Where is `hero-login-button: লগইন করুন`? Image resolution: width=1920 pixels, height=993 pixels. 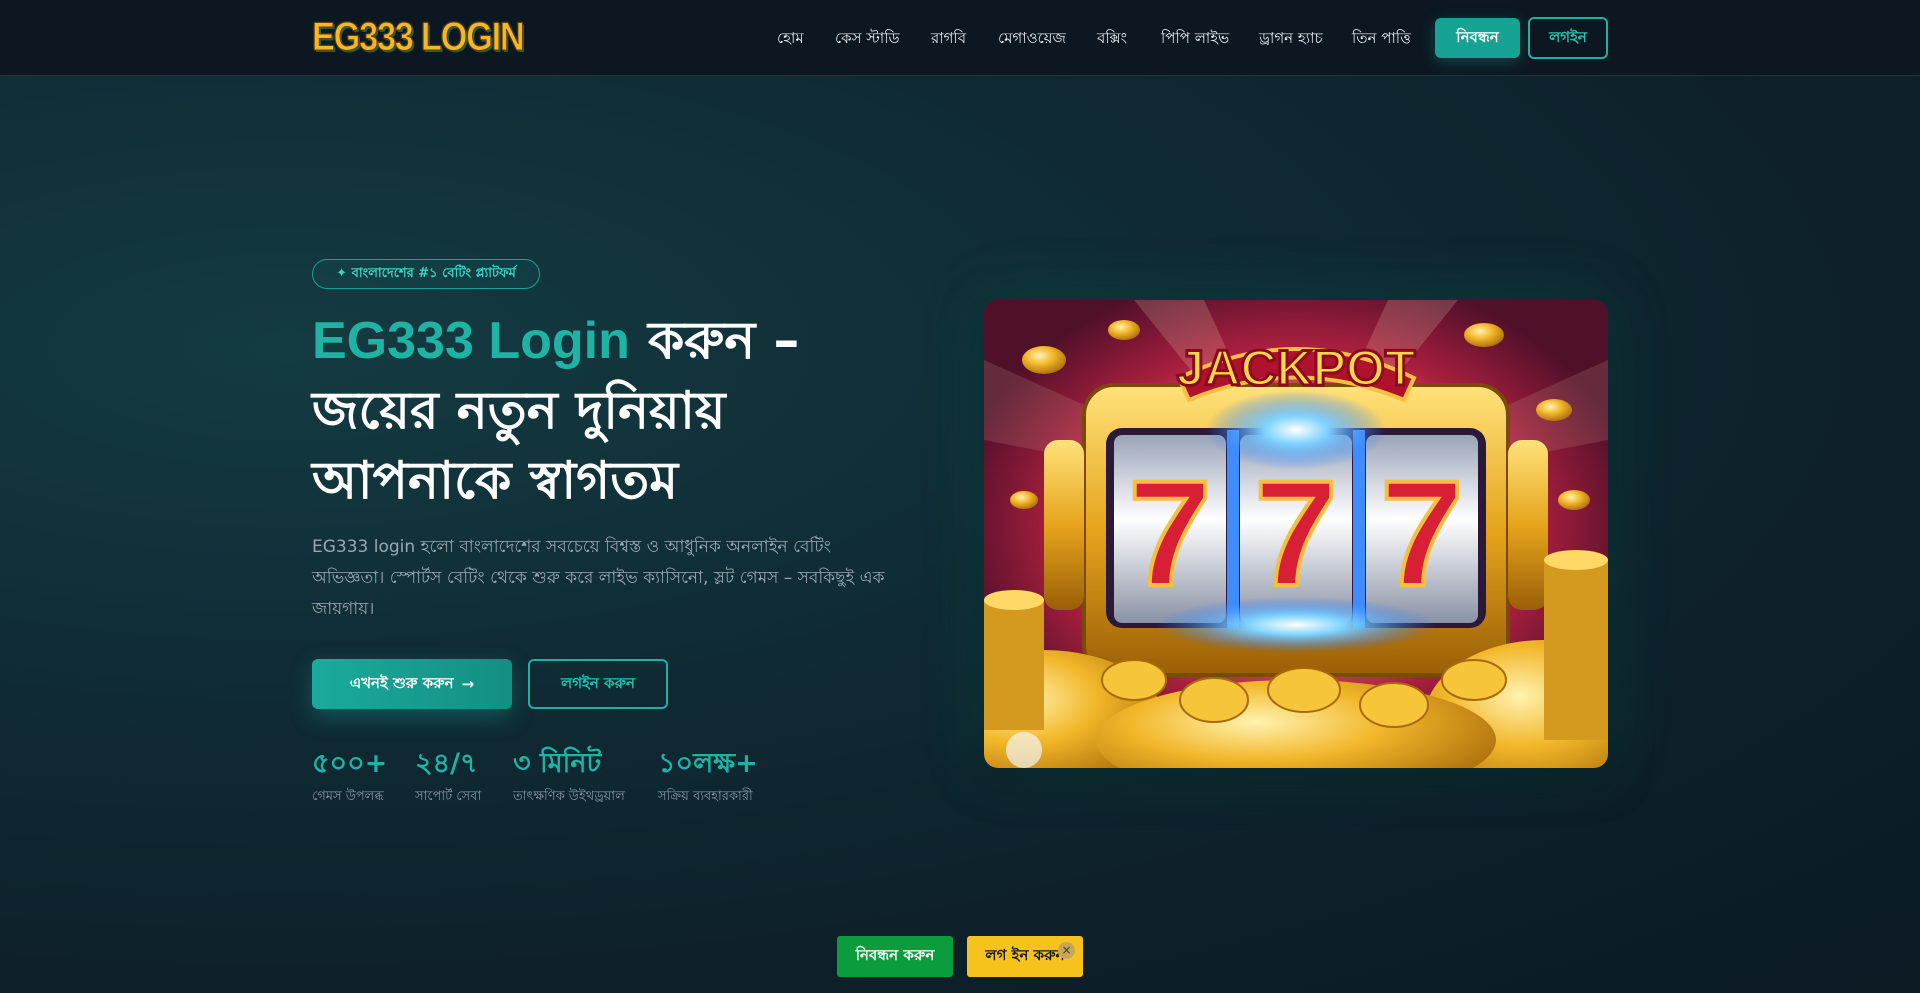 hero-login-button: লগইন করুন is located at coordinates (598, 684).